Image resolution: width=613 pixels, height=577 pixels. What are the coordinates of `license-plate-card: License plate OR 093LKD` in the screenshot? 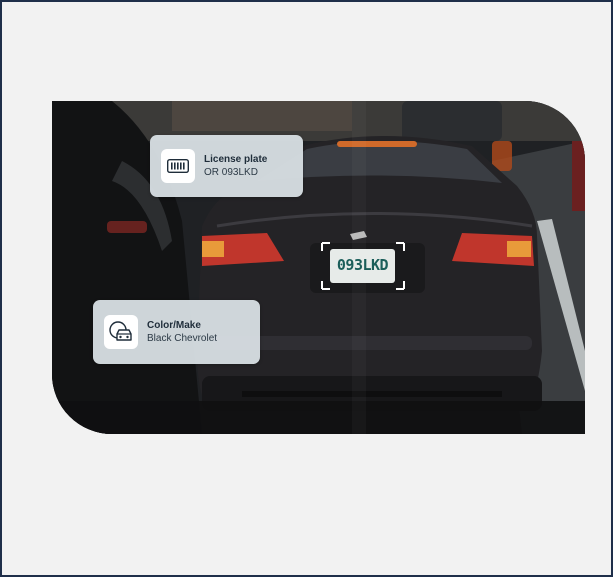 It's located at (226, 166).